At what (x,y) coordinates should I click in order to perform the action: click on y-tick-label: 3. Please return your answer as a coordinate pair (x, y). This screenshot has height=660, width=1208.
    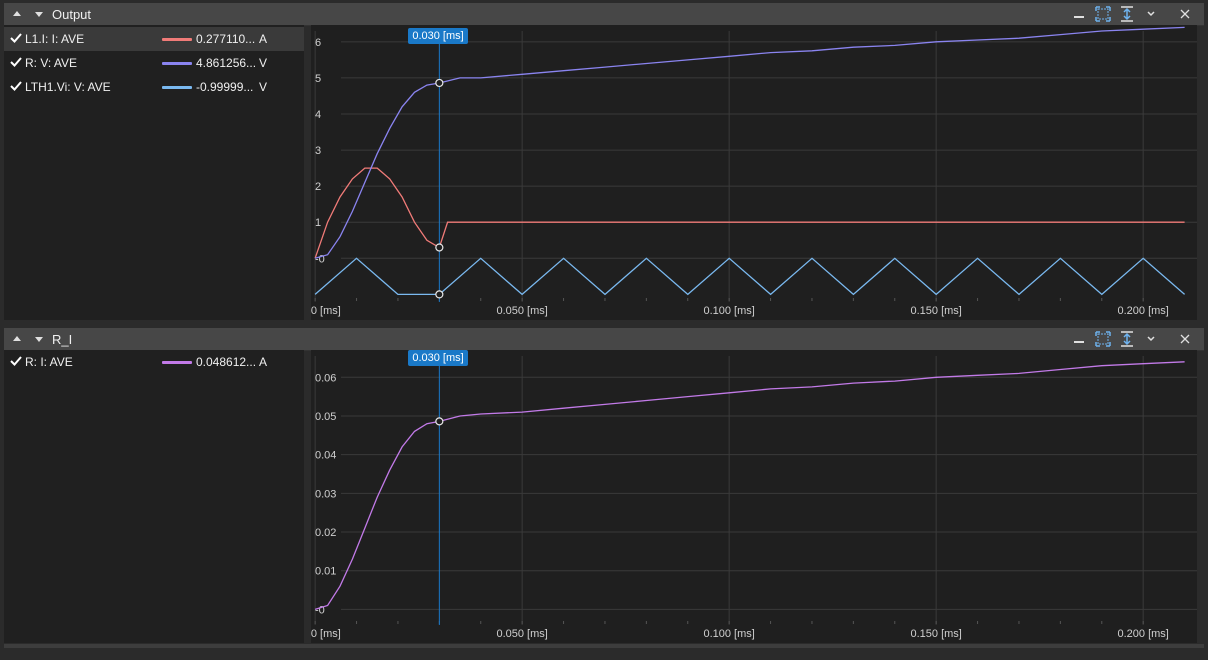
    Looking at the image, I should click on (318, 151).